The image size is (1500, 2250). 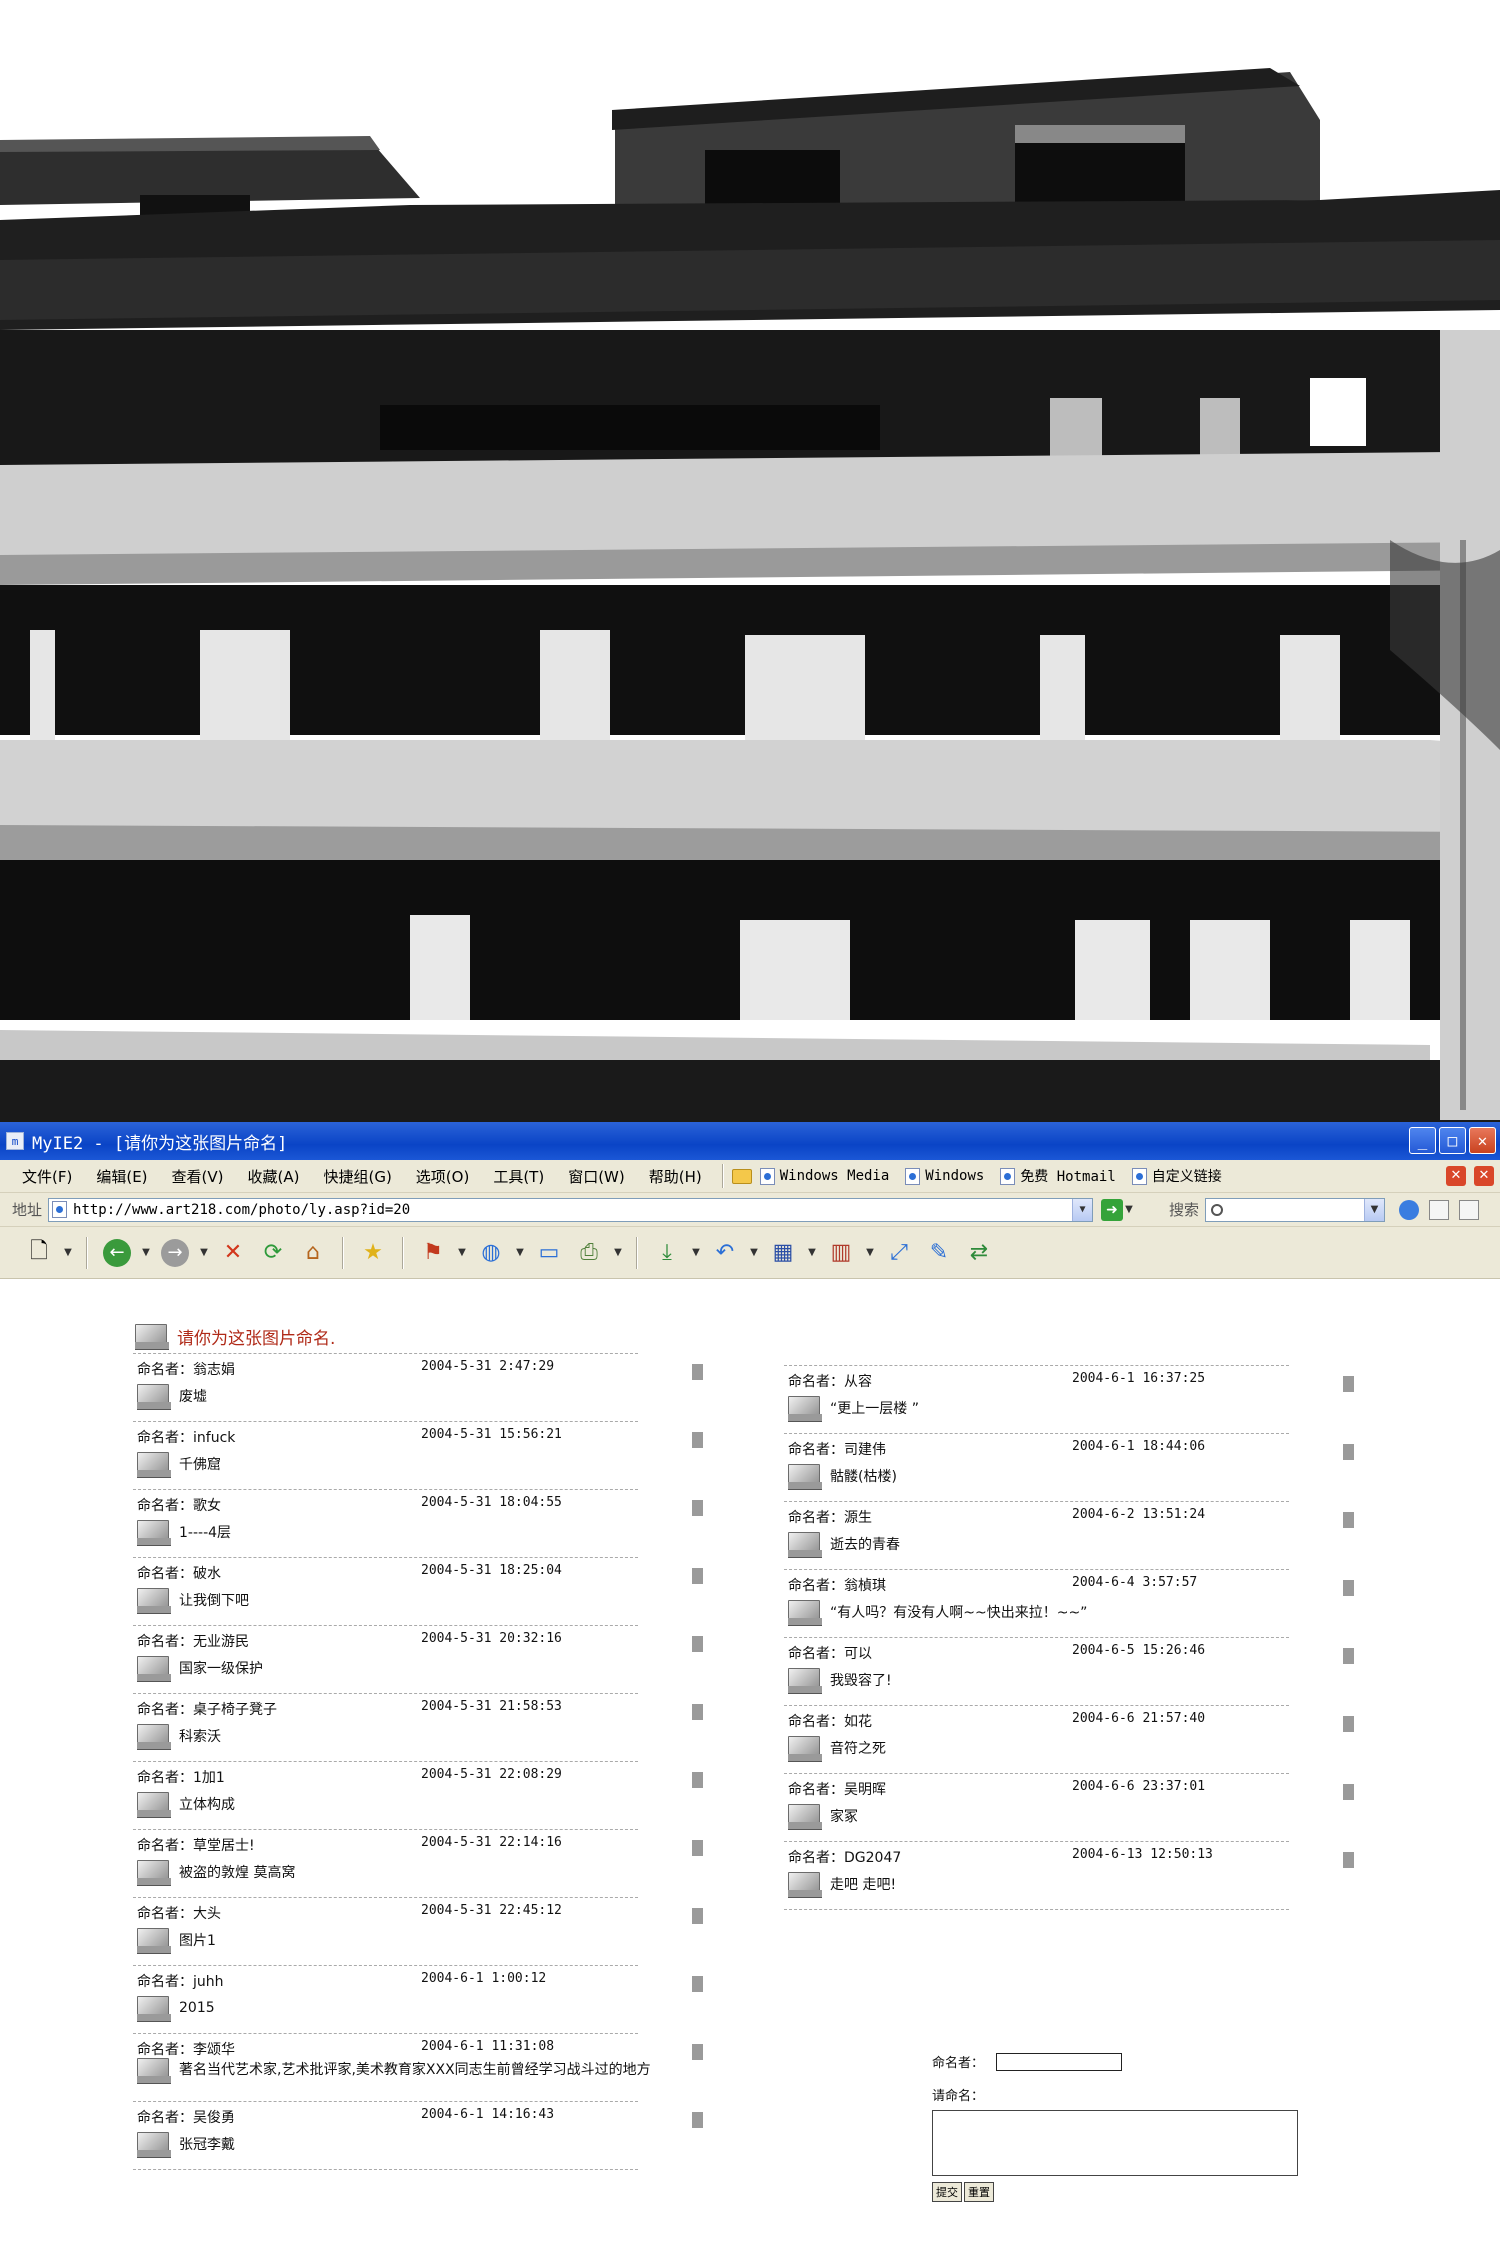 What do you see at coordinates (1456, 1176) in the screenshot?
I see `tab-close-icon: ✕` at bounding box center [1456, 1176].